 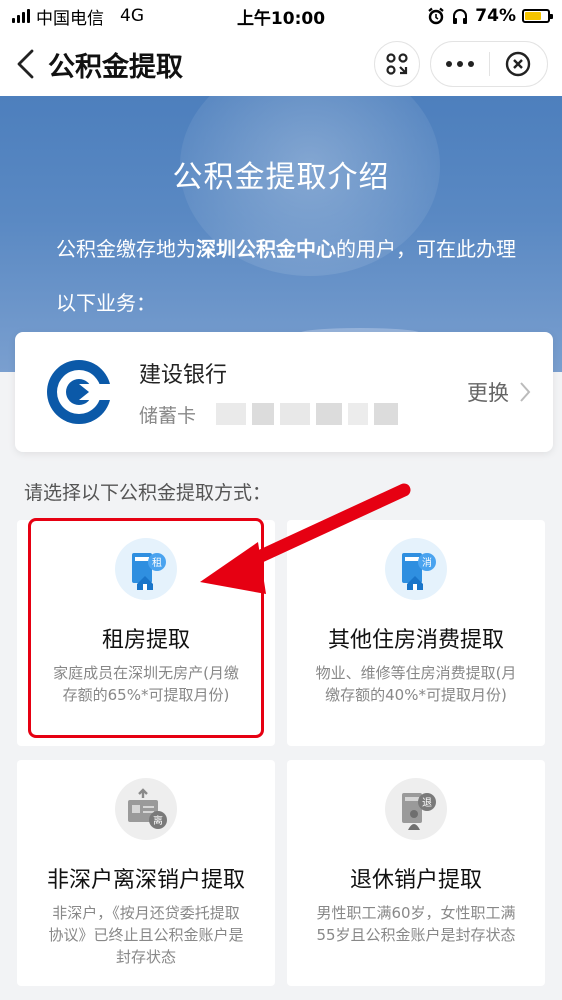 I want to click on scan-button, so click(x=397, y=64).